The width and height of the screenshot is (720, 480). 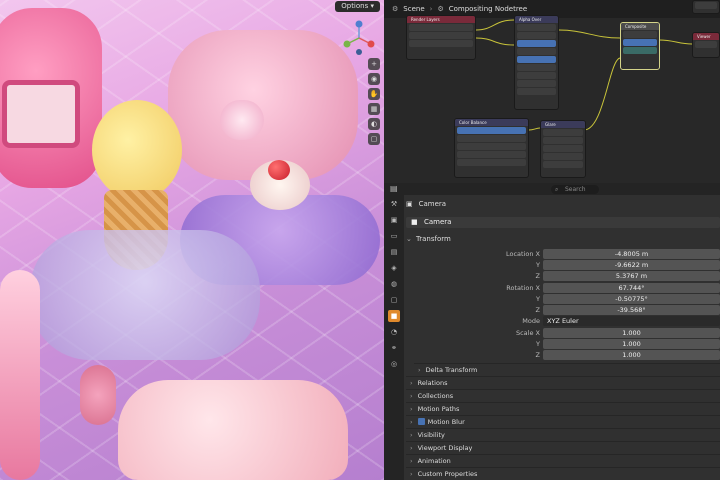 I want to click on node-color-balance: Color Balance, so click(x=491, y=148).